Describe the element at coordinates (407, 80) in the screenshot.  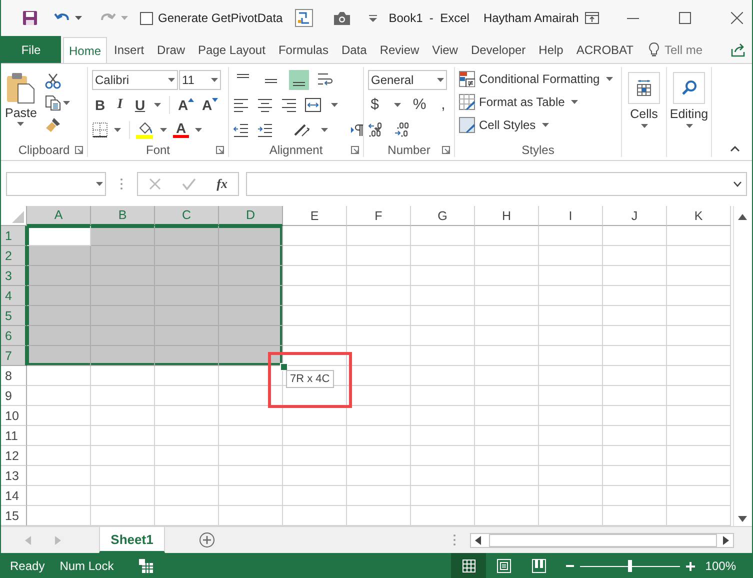
I see `number-format-dropdown: General` at that location.